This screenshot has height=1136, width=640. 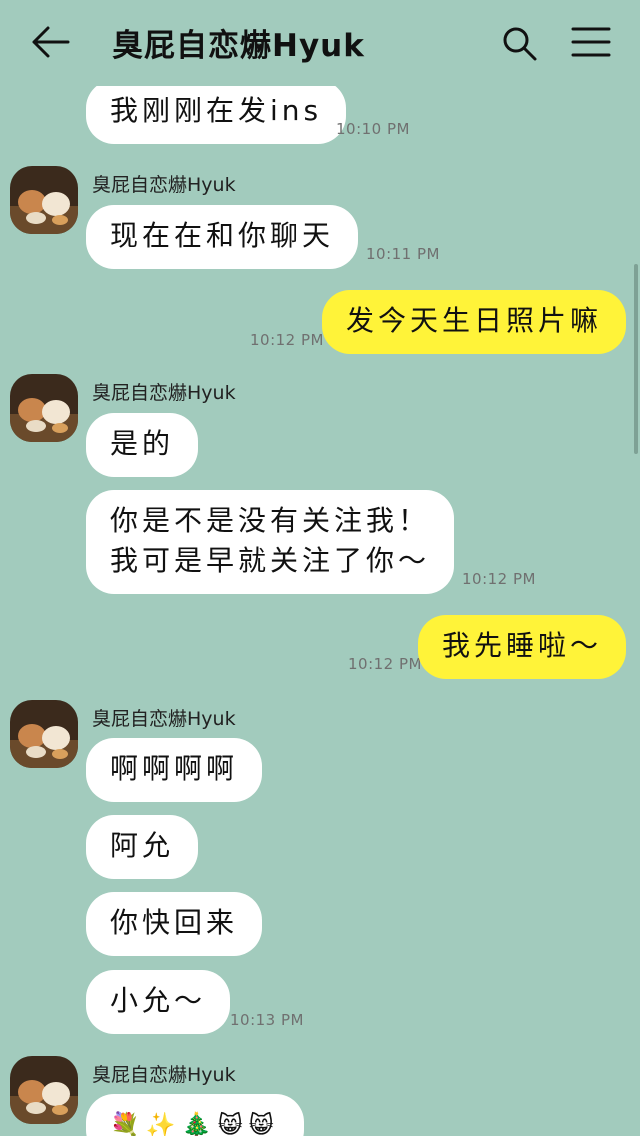 I want to click on menu-button, so click(x=591, y=42).